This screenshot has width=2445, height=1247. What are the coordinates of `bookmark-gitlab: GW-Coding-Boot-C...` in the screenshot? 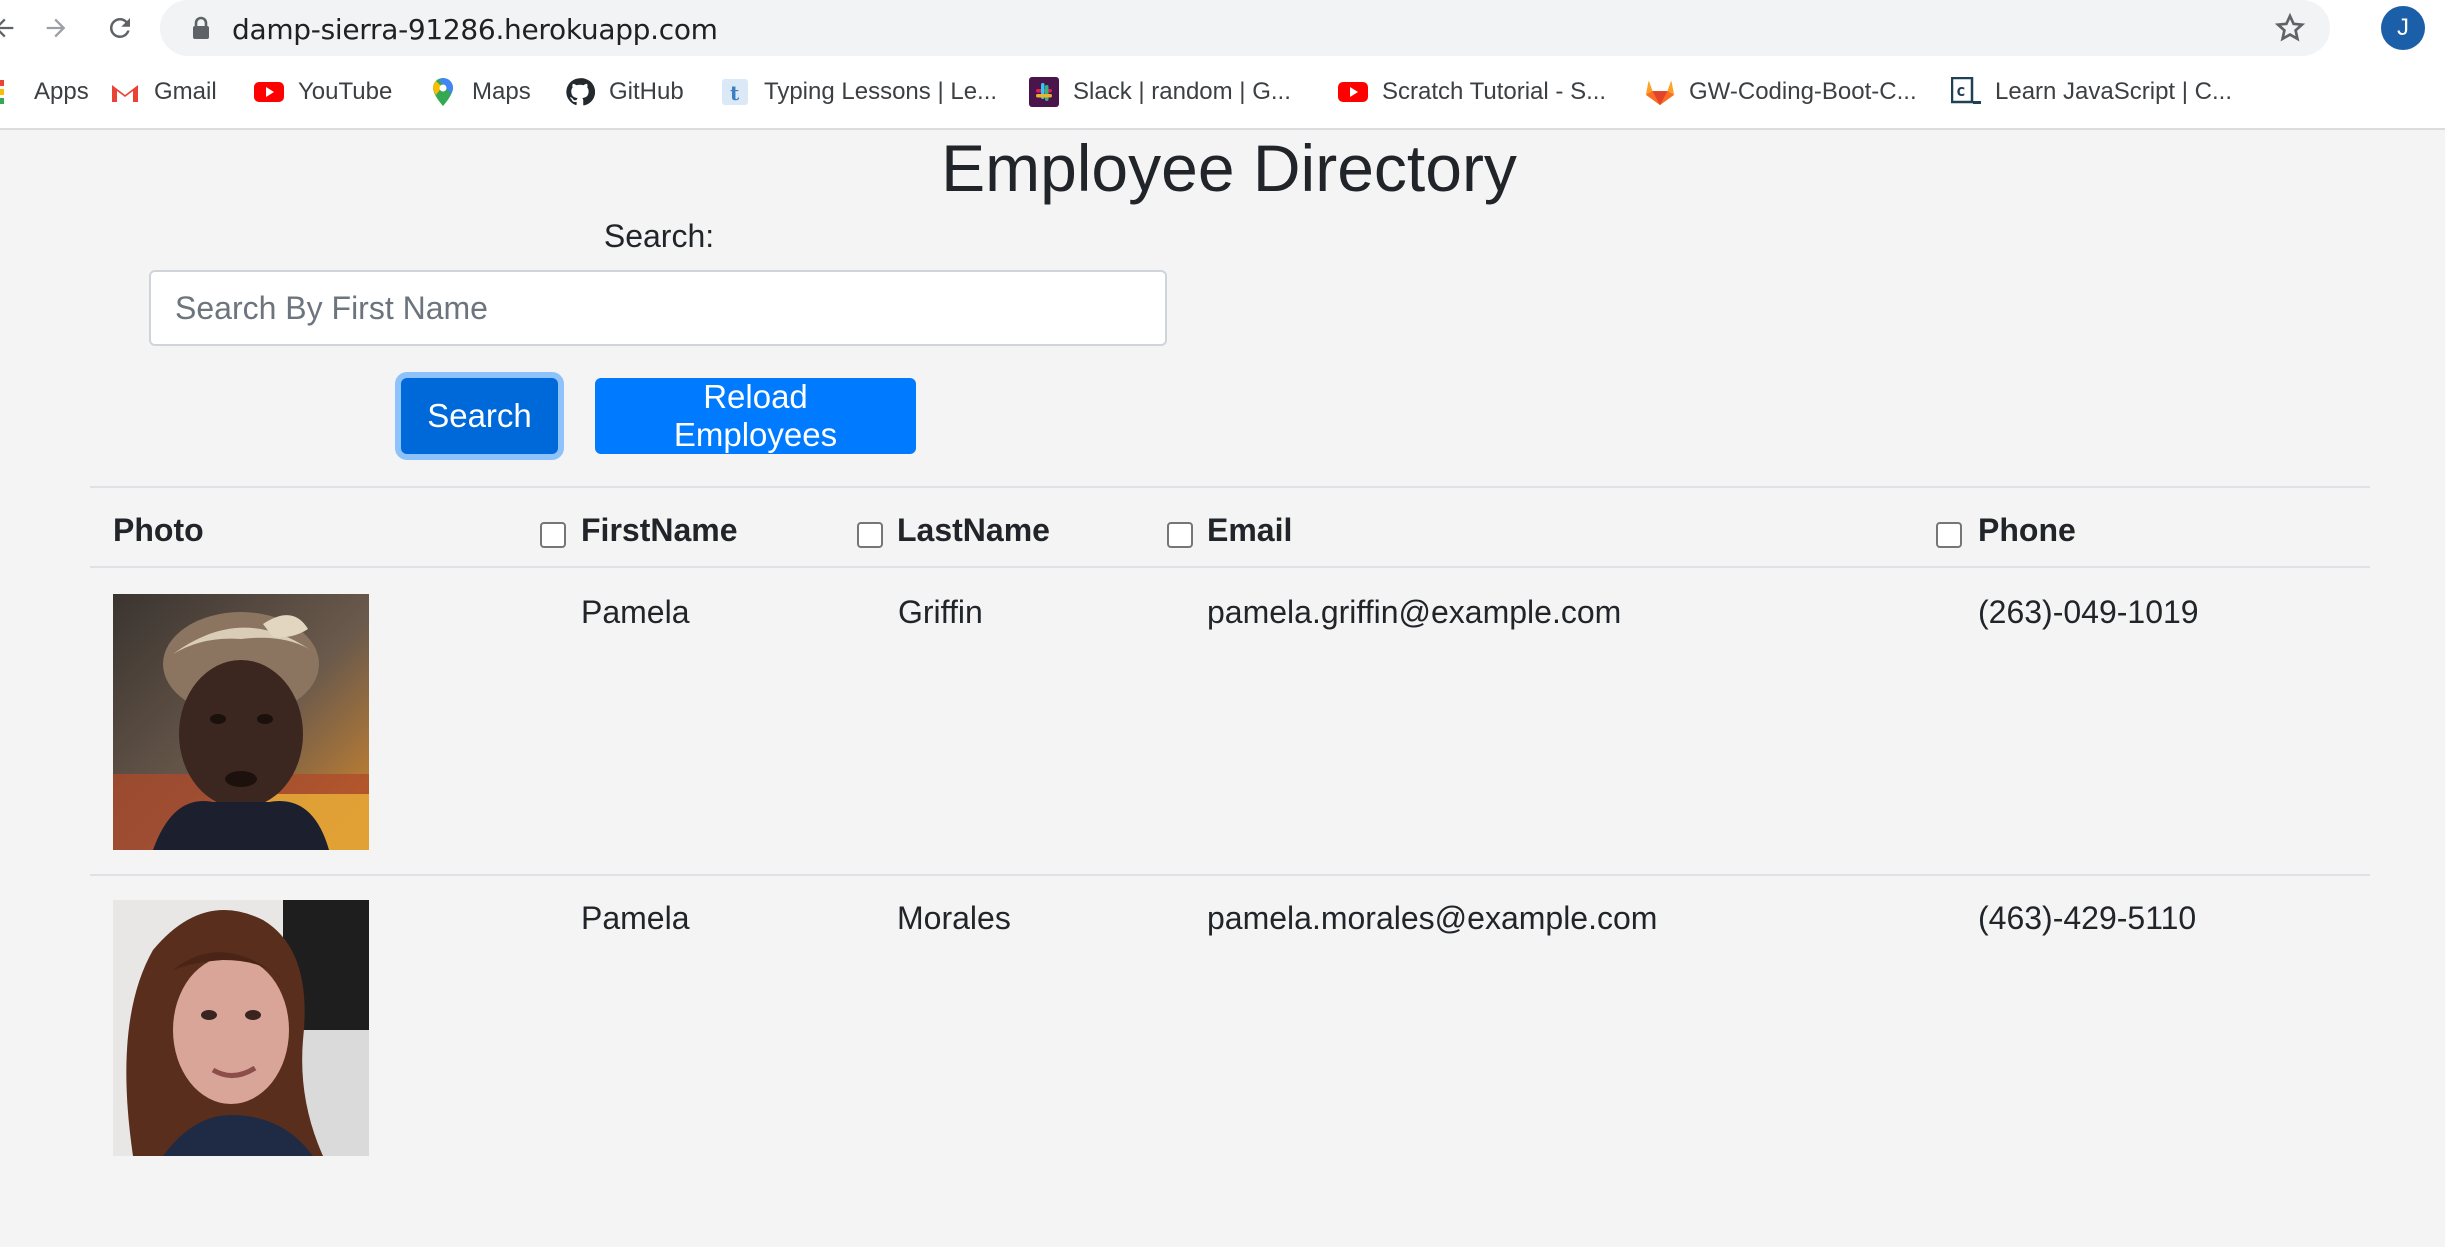 It's located at (1781, 92).